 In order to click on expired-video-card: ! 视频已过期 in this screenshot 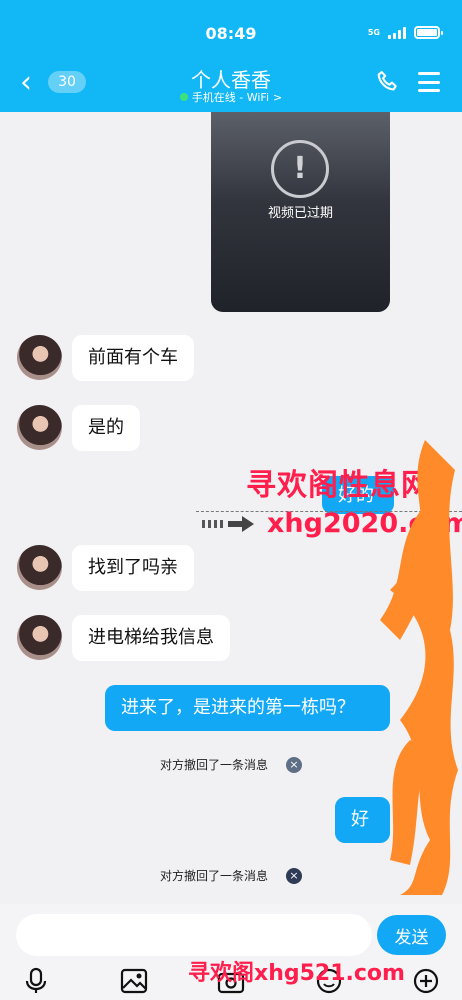, I will do `click(300, 212)`.